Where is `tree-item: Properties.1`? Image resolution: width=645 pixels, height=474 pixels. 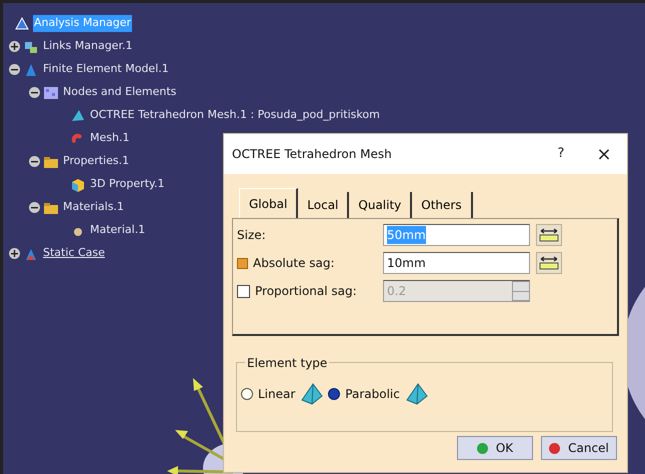
tree-item: Properties.1 is located at coordinates (96, 161).